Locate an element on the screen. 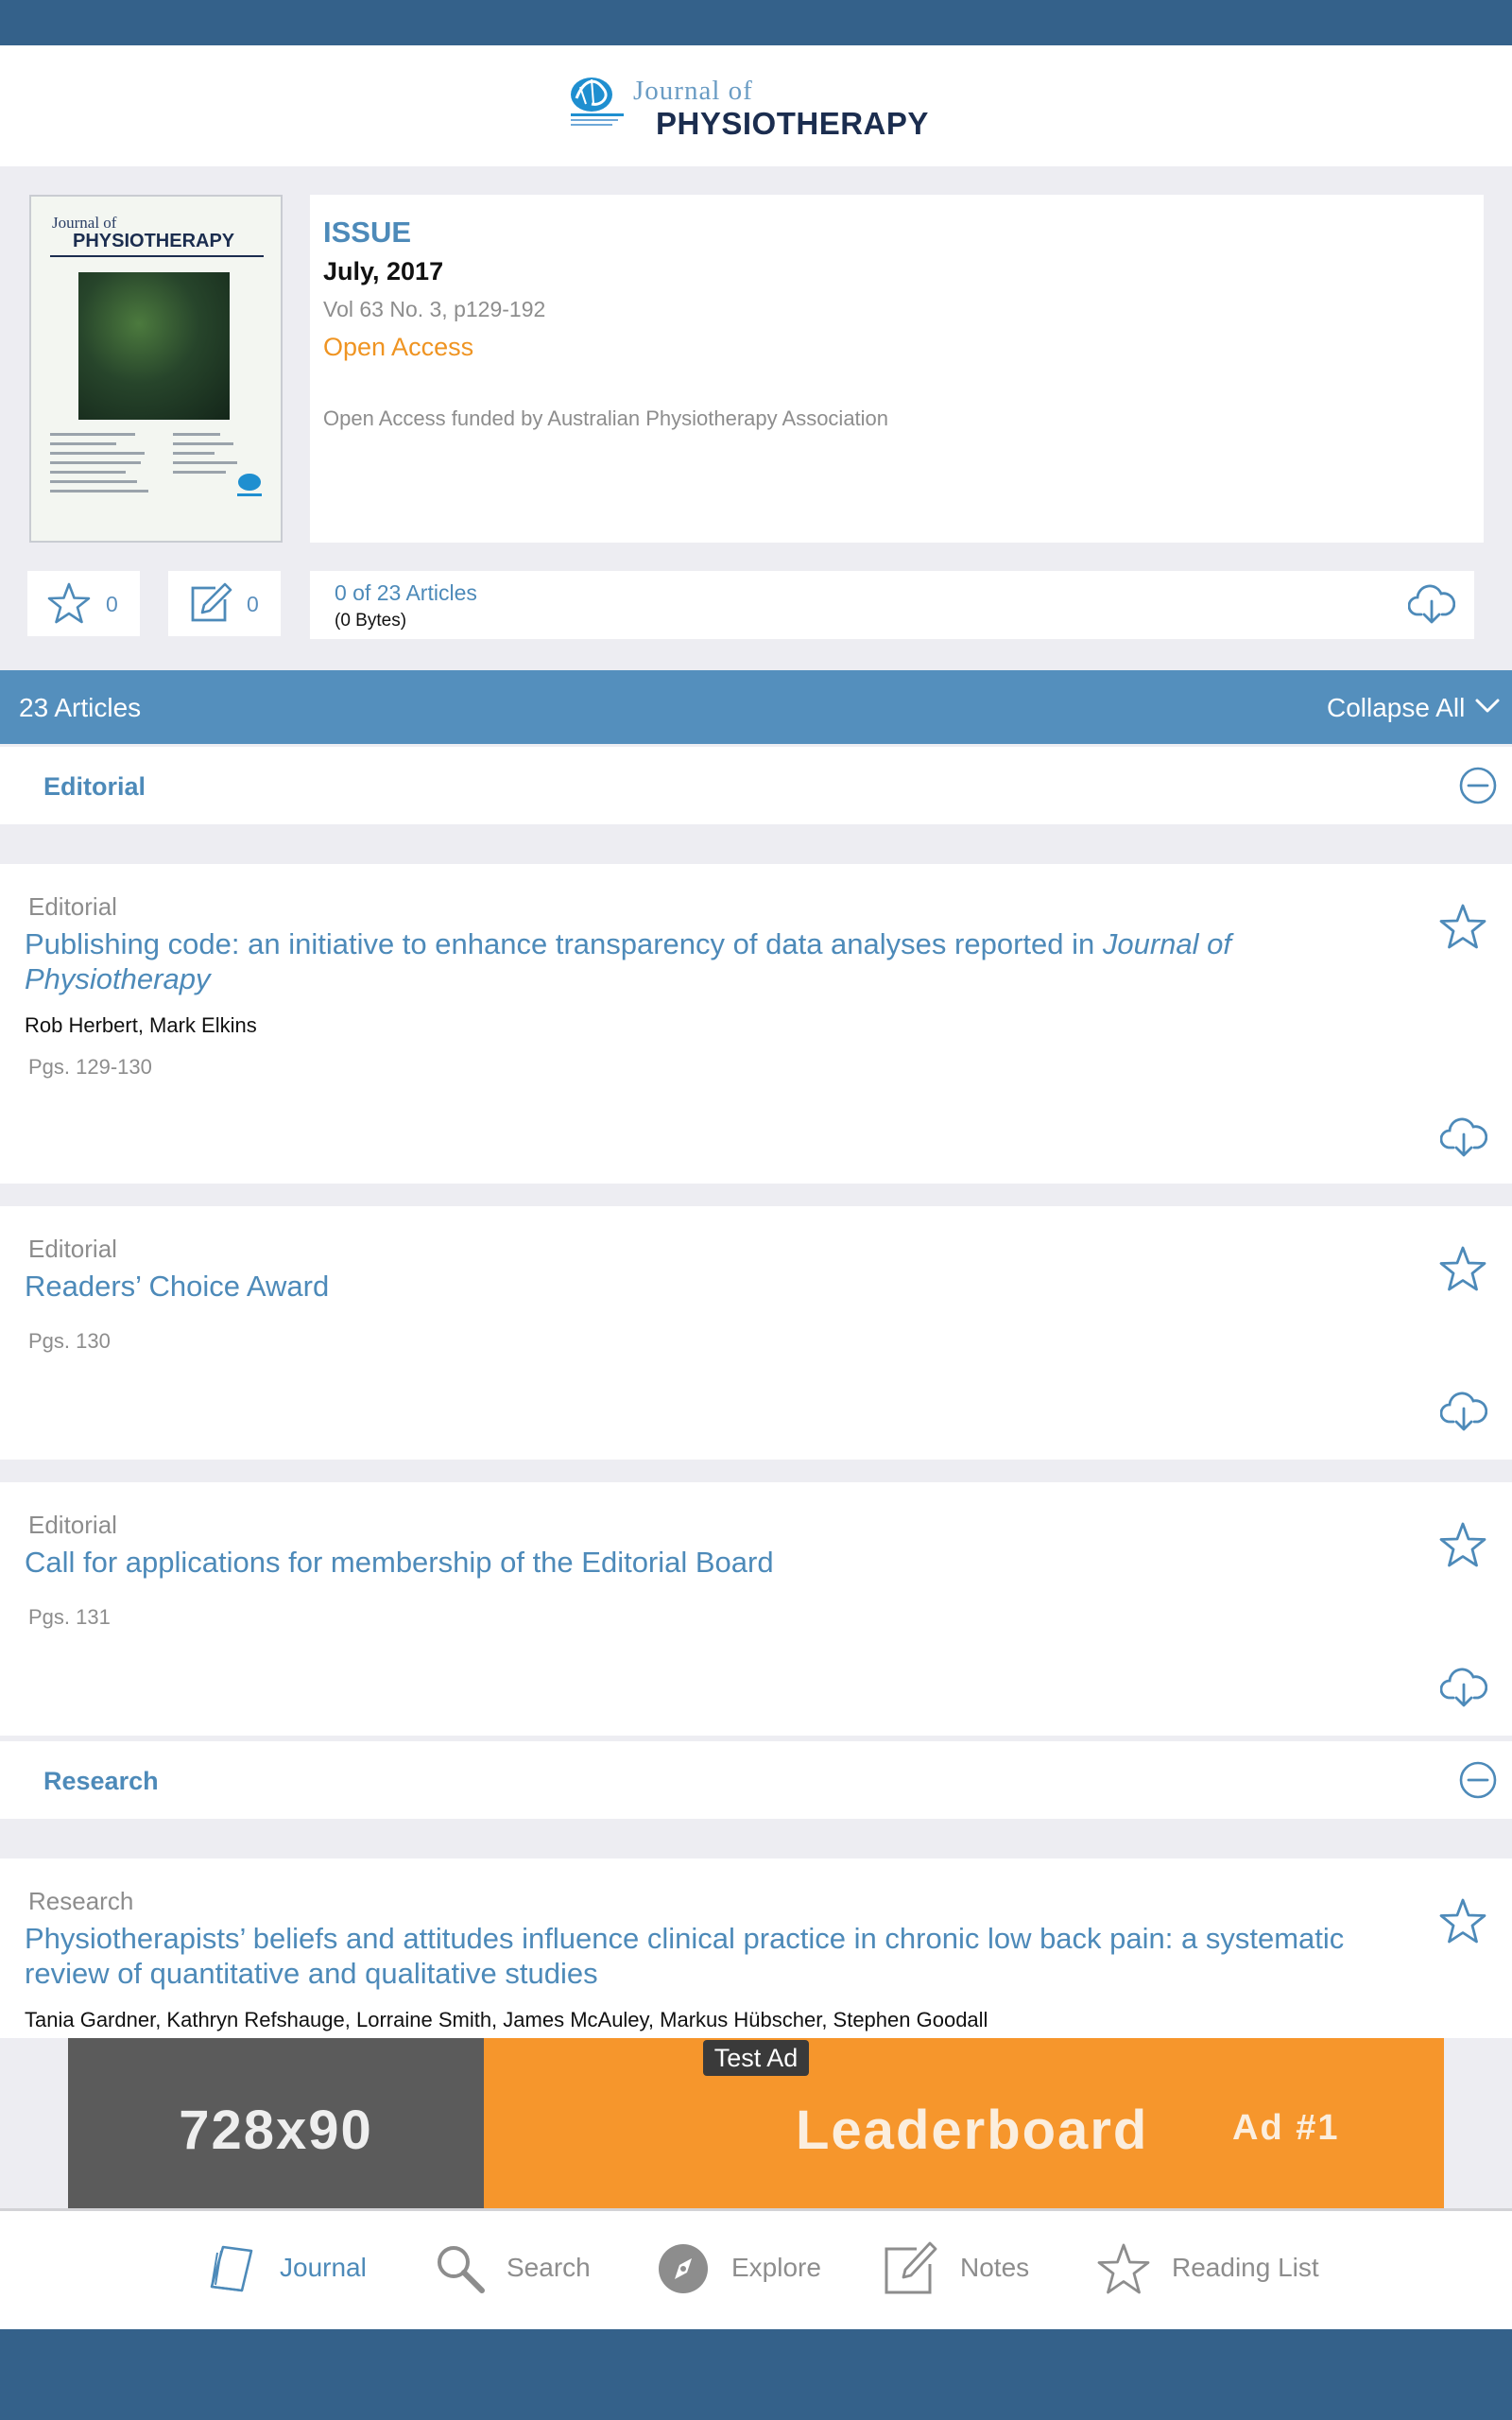  ad-number-text: Ad #1 is located at coordinates (1286, 2128).